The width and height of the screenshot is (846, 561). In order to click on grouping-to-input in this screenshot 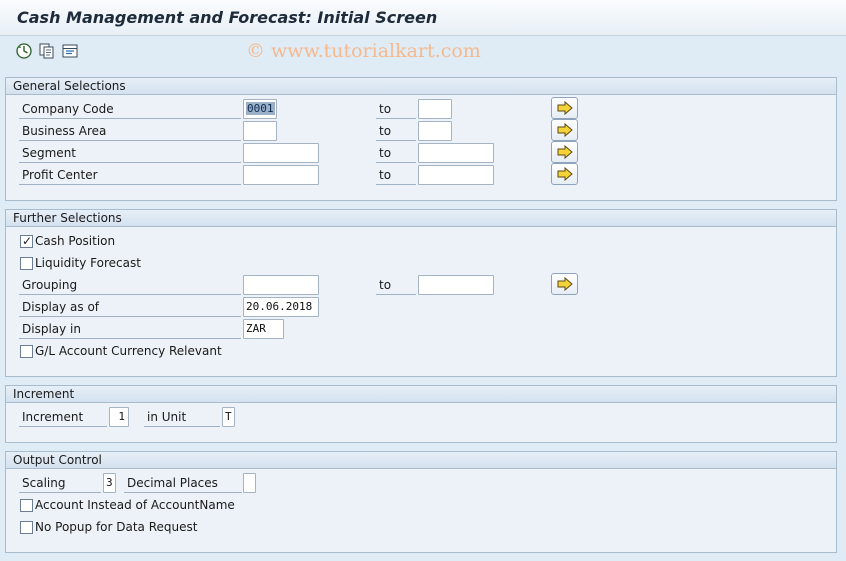, I will do `click(456, 285)`.